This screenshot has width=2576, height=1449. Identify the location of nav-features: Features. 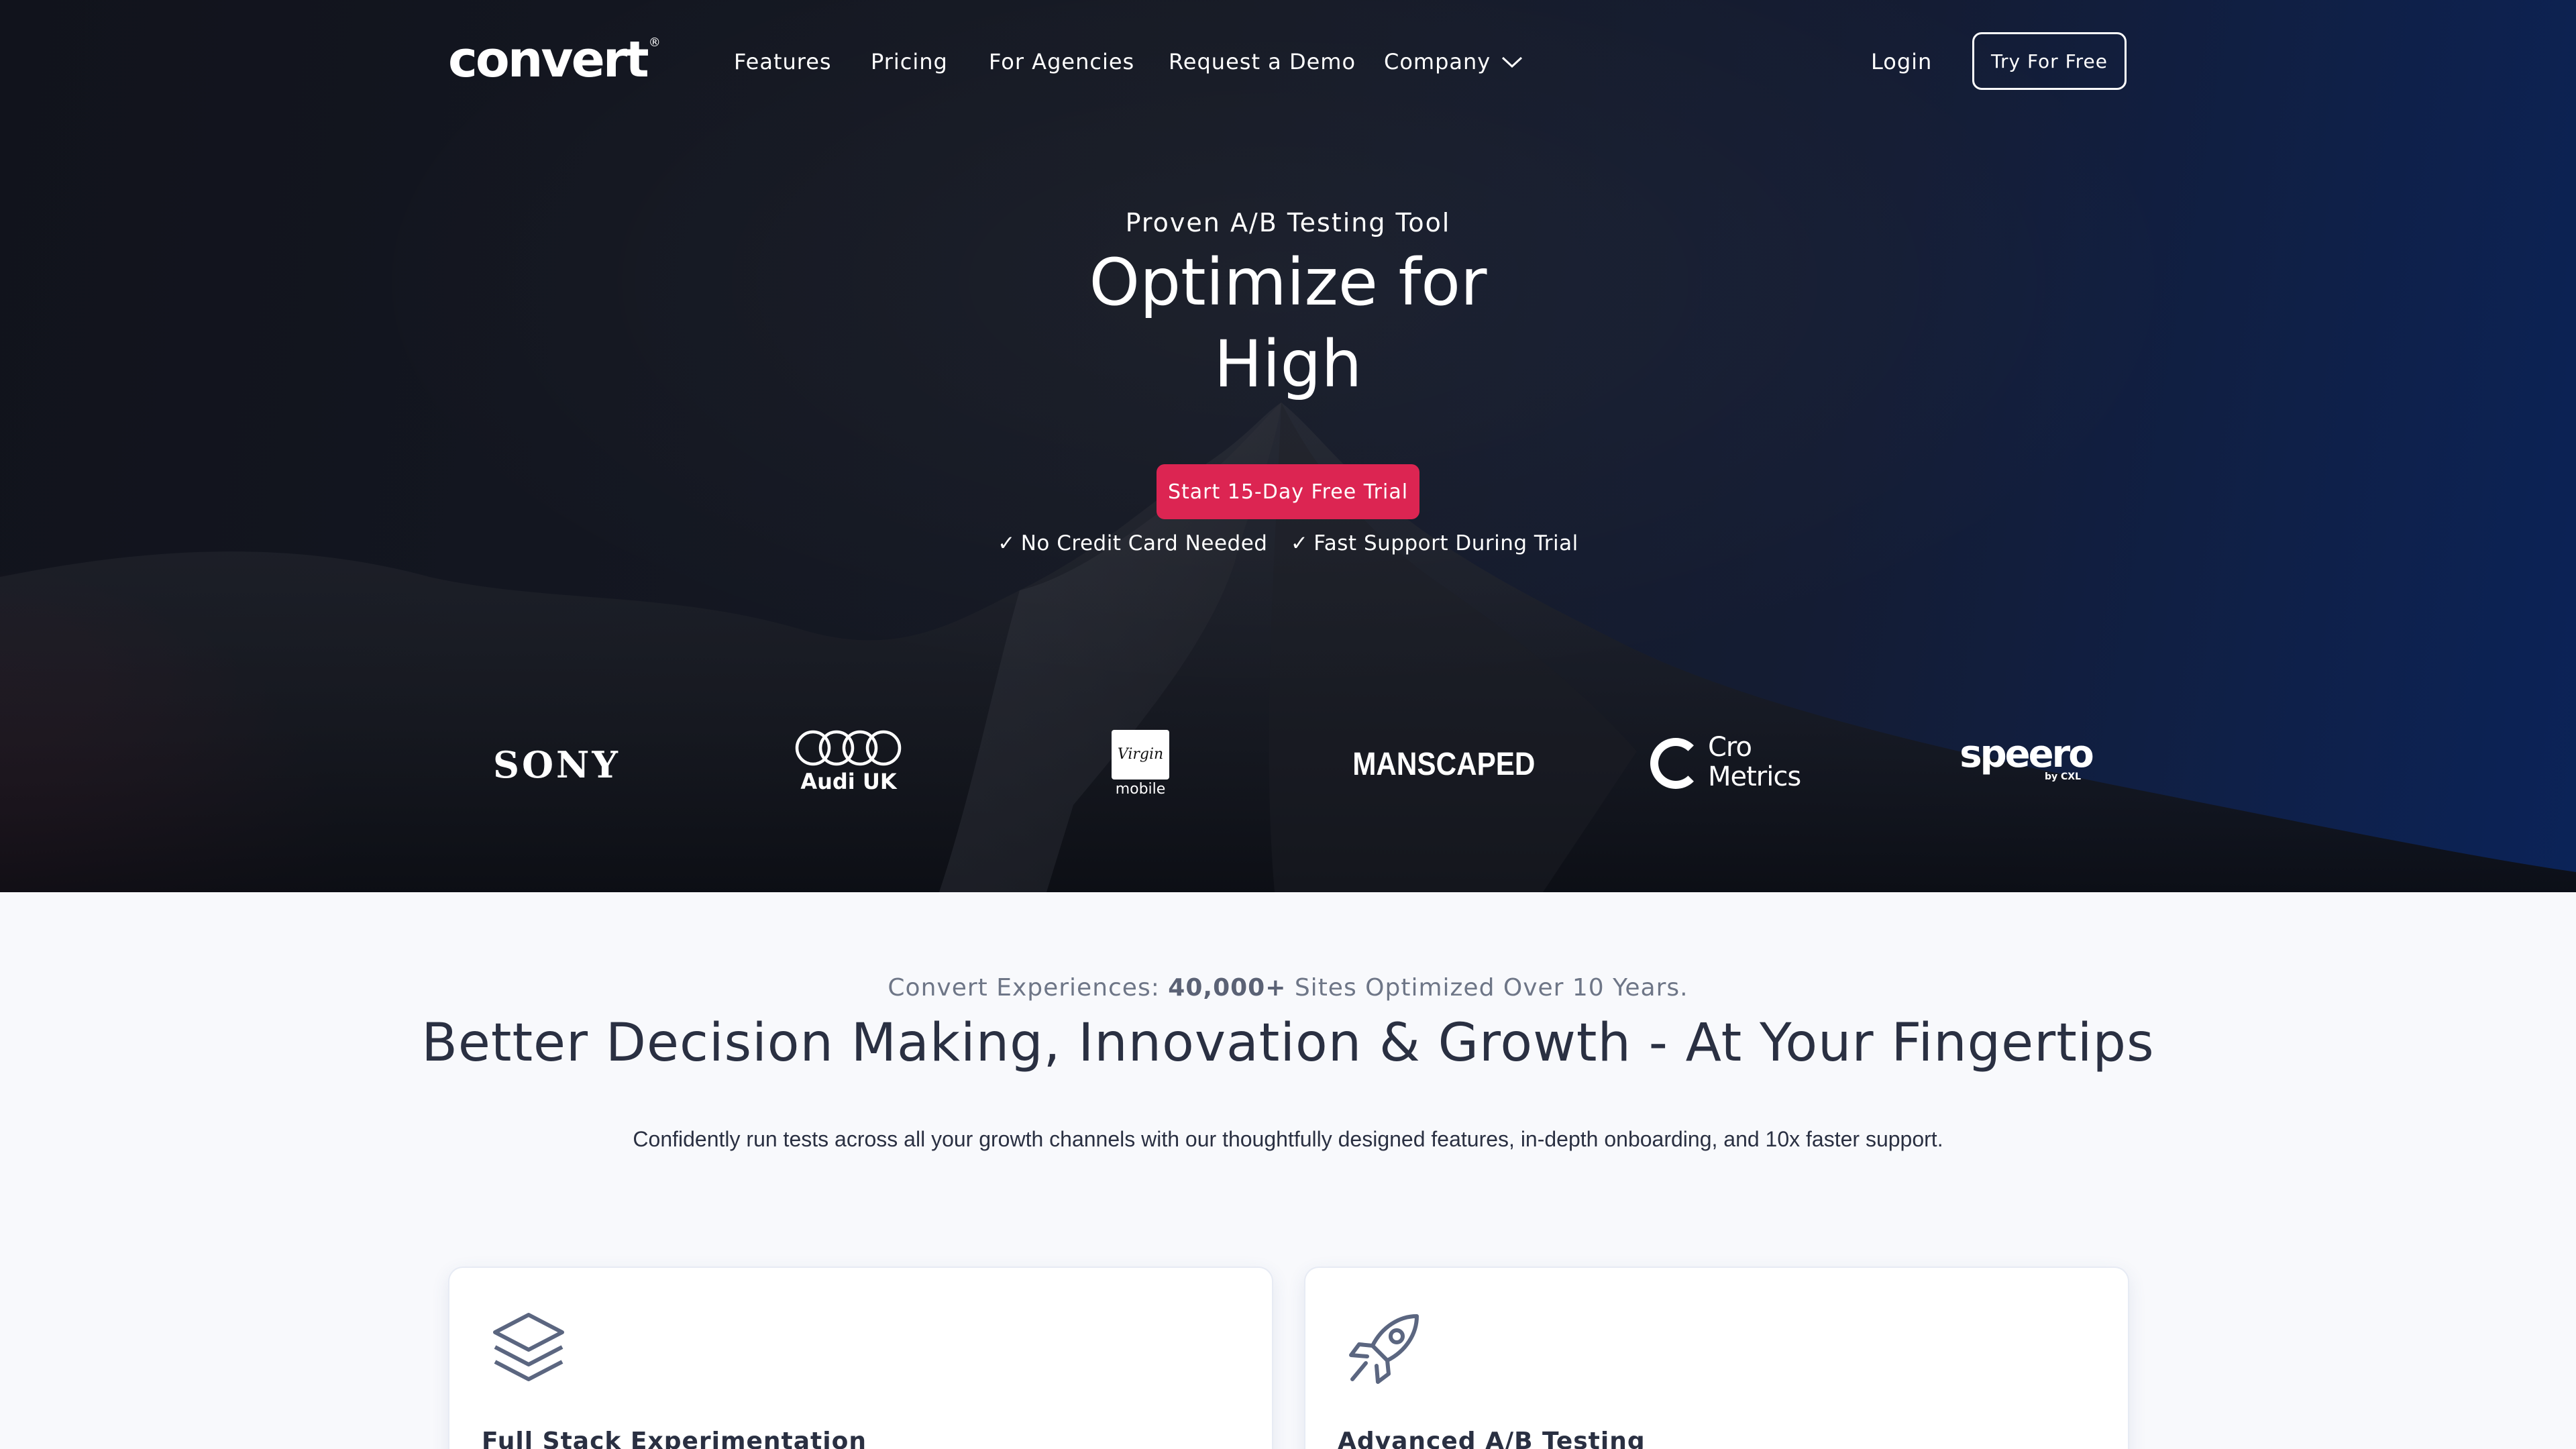
(783, 62).